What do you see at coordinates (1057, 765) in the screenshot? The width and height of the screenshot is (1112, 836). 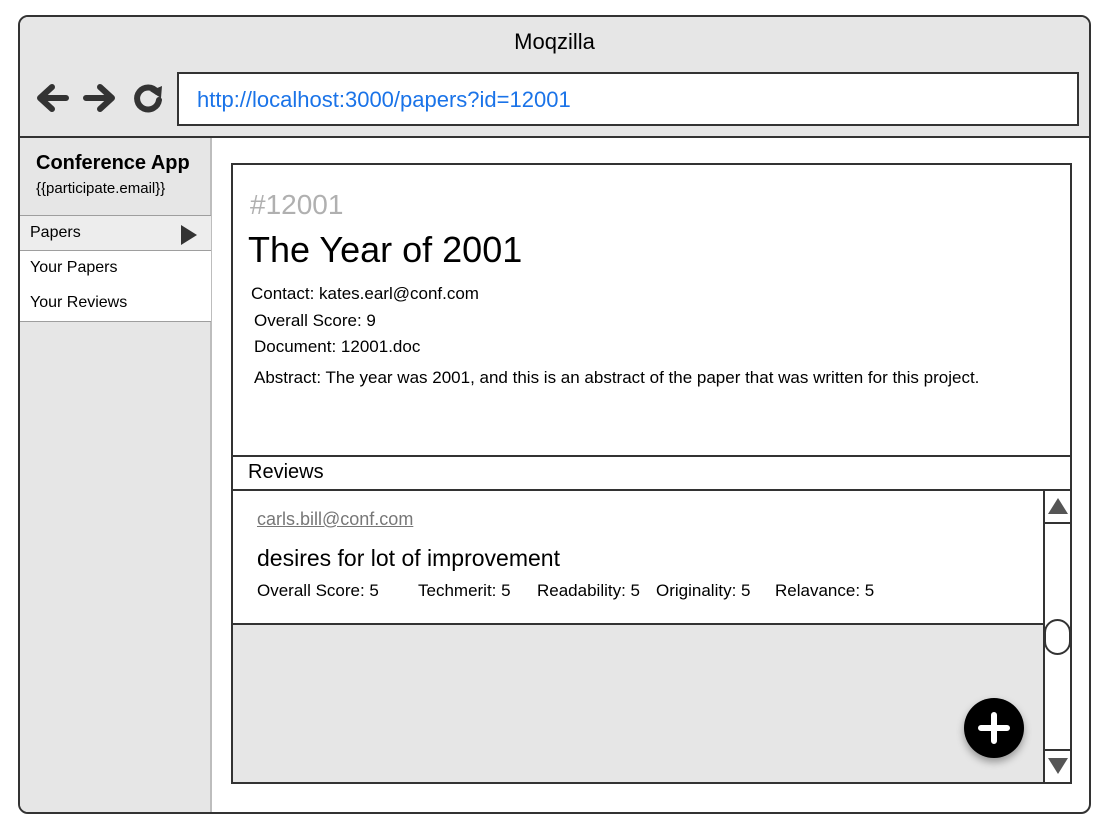 I see `scroll-down-icon` at bounding box center [1057, 765].